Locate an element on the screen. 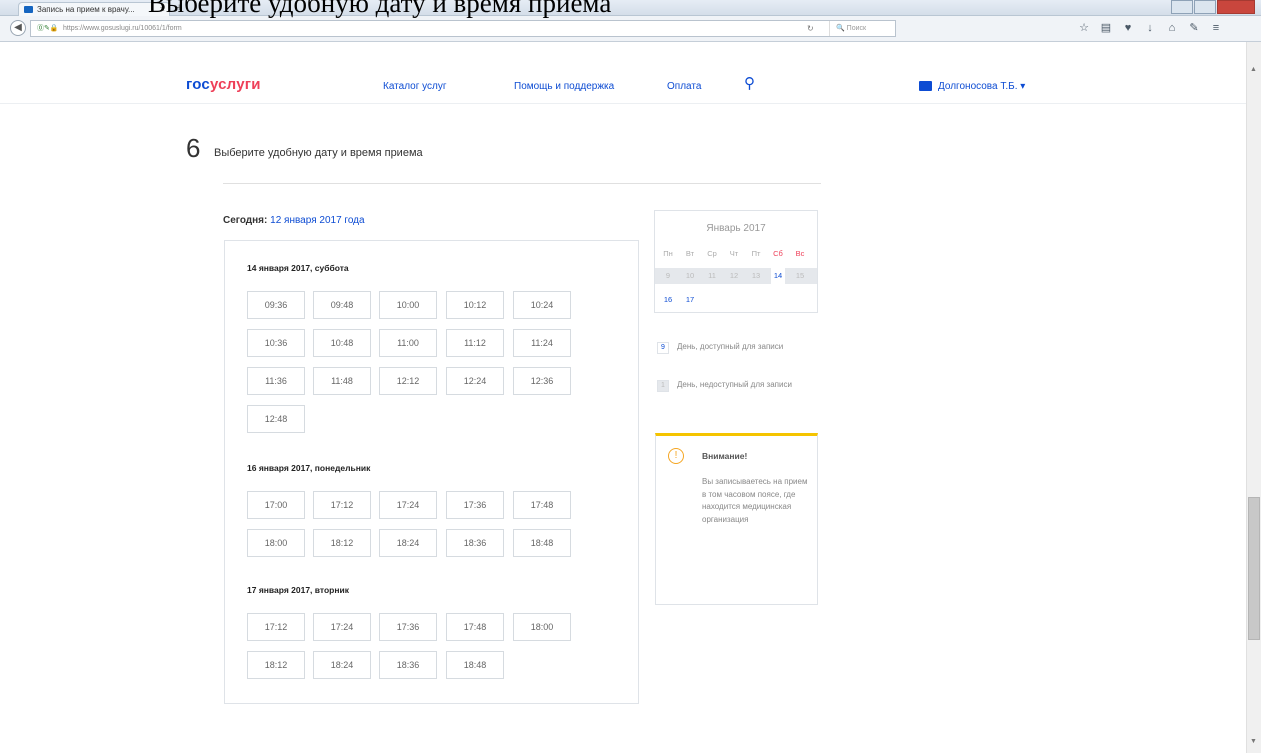 Image resolution: width=1261 pixels, height=753 pixels. reading-list-icon: ▤ is located at coordinates (1106, 28).